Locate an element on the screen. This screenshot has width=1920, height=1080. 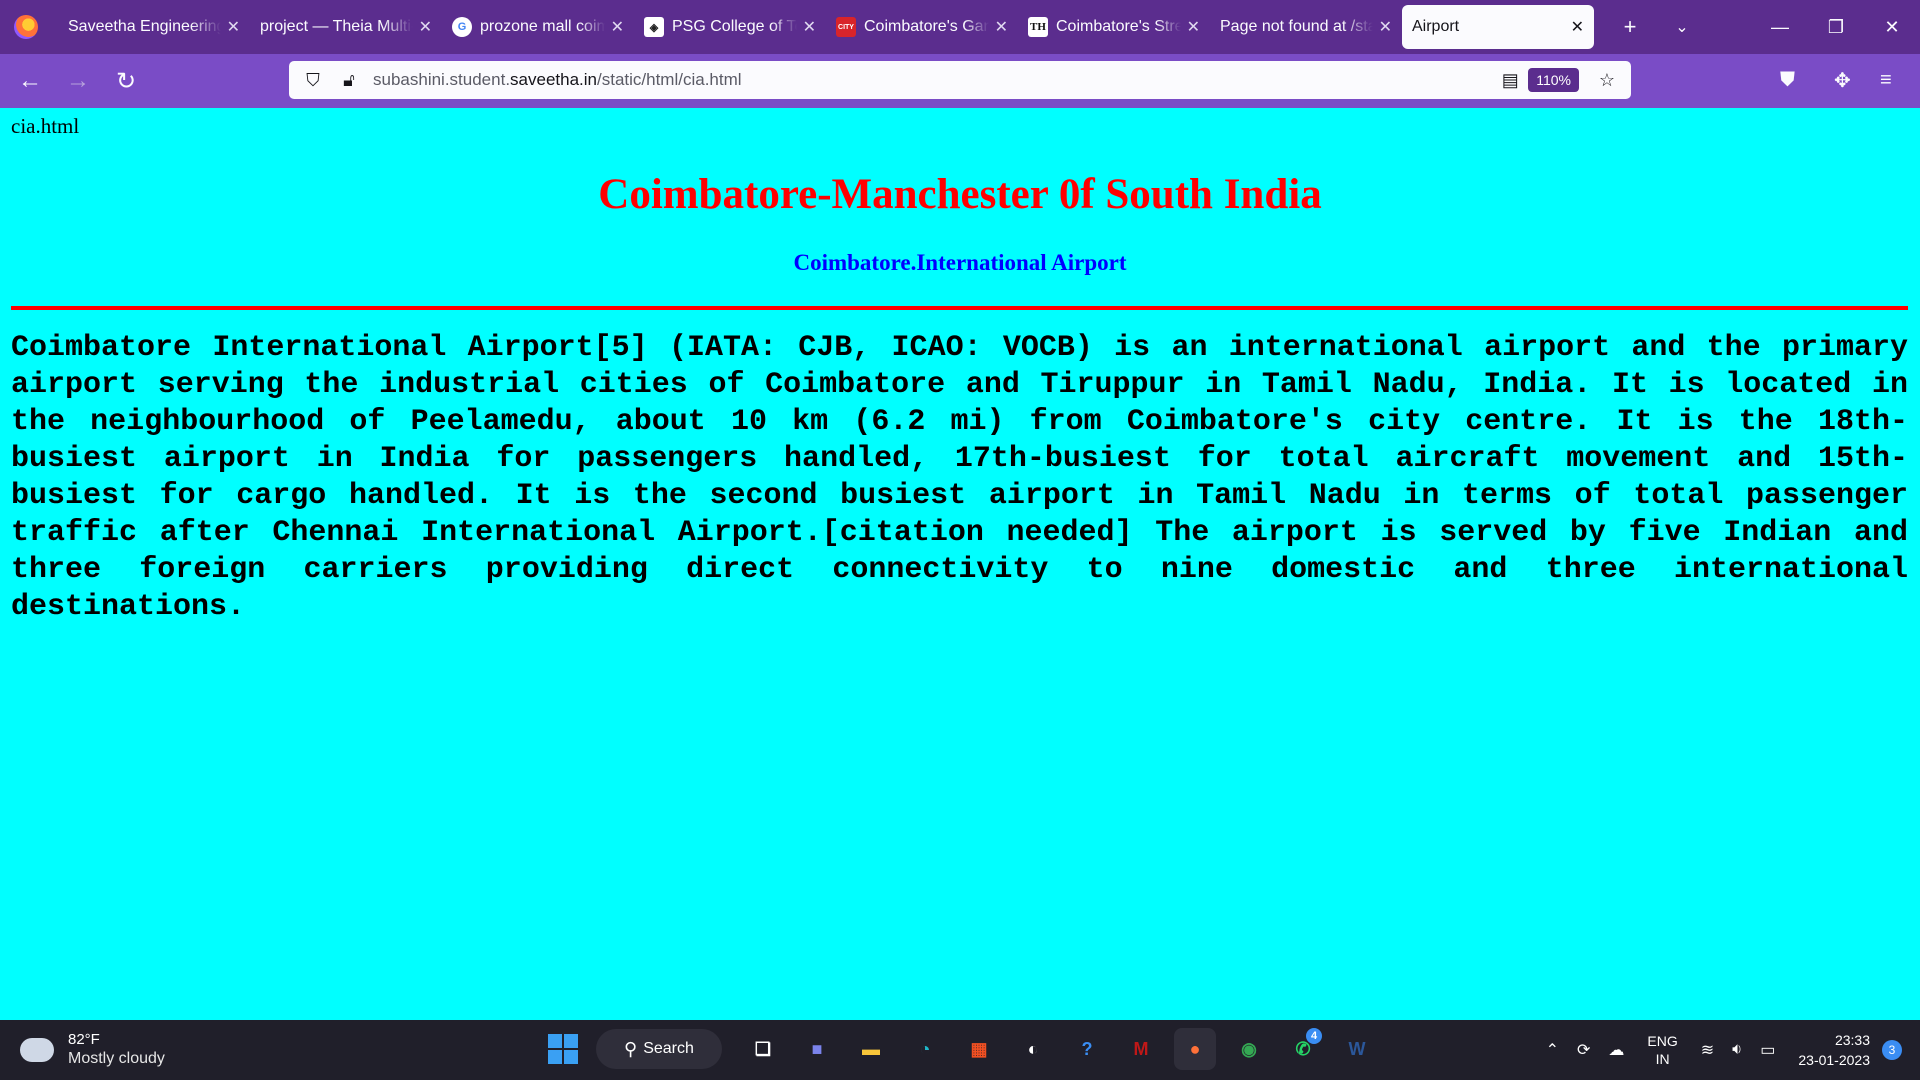
new-tab-icon: + is located at coordinates (1630, 27).